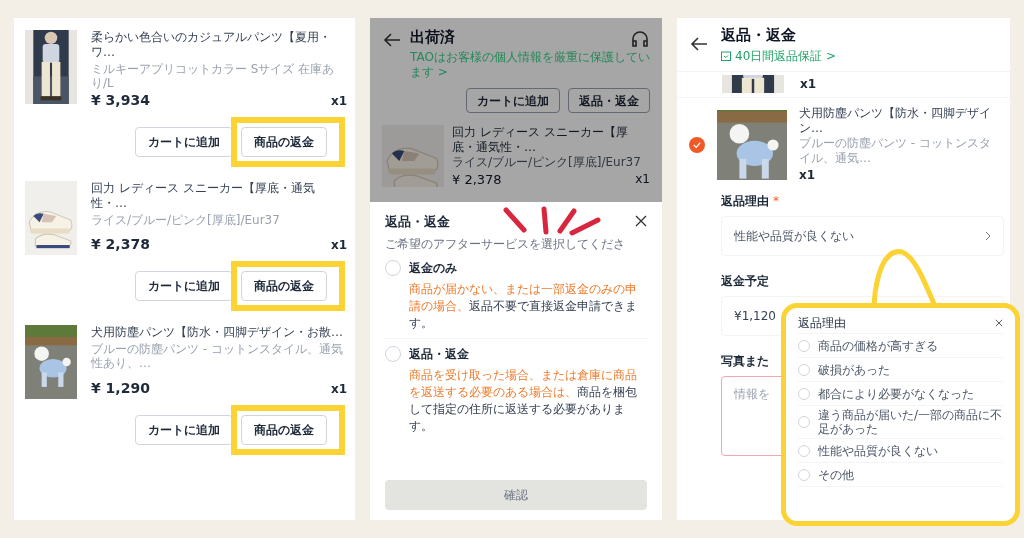  I want to click on sheet-title: 返品・返金, so click(417, 221).